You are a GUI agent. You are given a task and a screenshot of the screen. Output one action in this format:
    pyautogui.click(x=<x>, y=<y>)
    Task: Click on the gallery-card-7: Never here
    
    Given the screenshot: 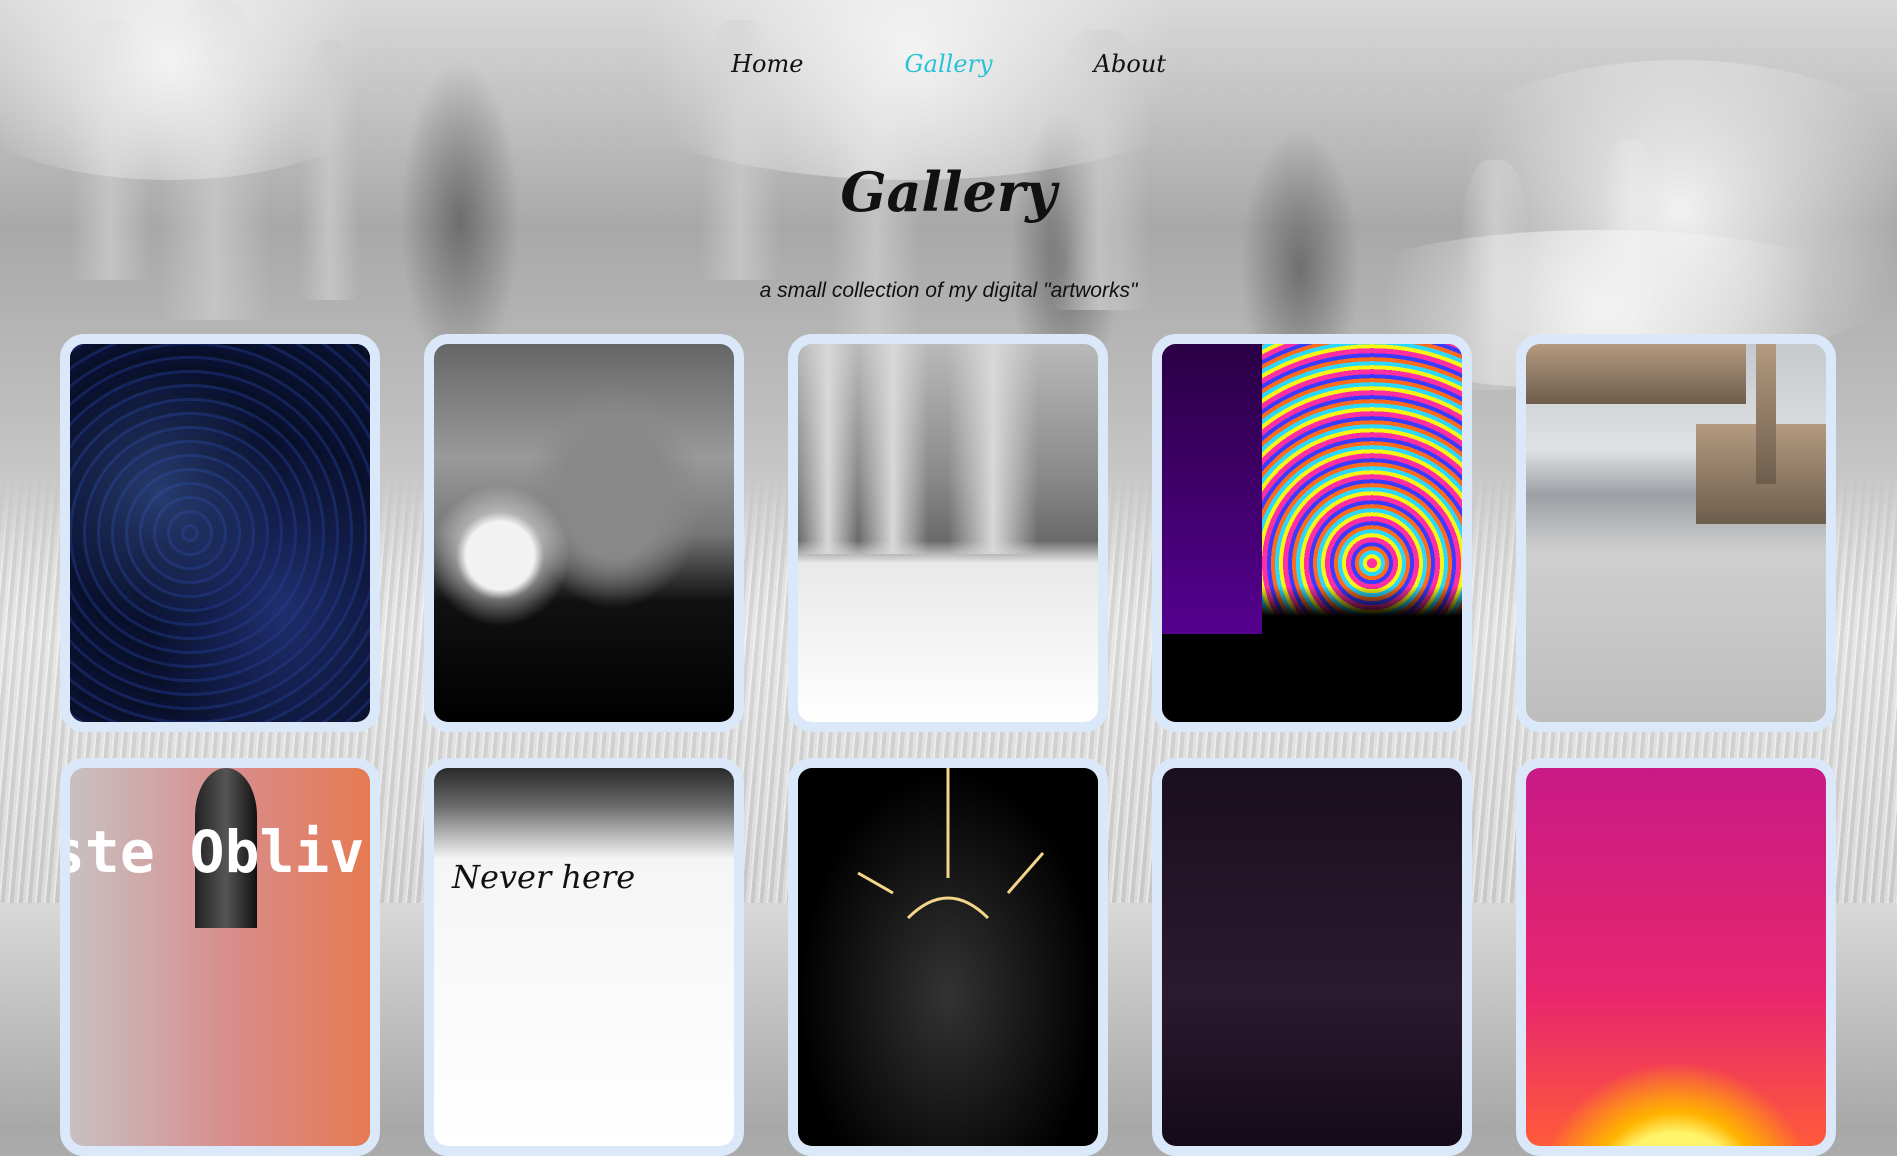 What is the action you would take?
    pyautogui.click(x=584, y=957)
    